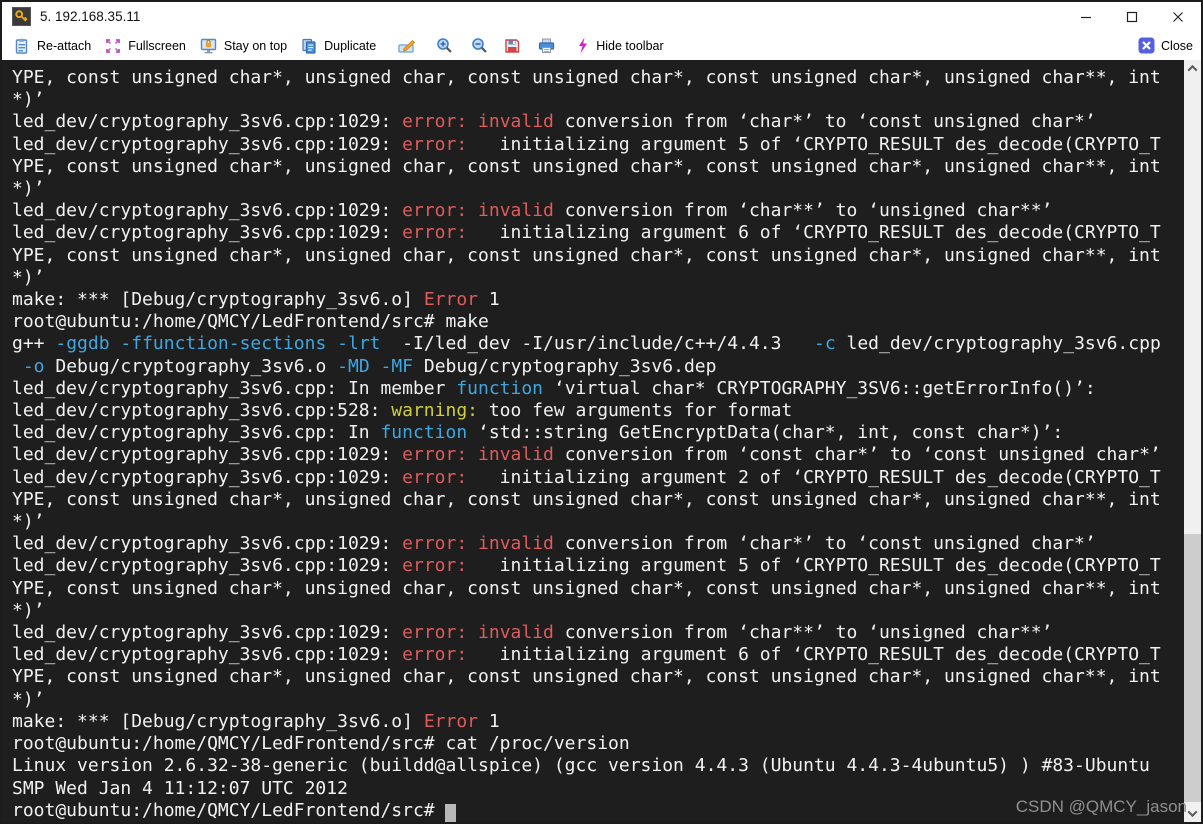 The height and width of the screenshot is (824, 1203). What do you see at coordinates (350, 45) in the screenshot?
I see `duplicate-label: Duplicate` at bounding box center [350, 45].